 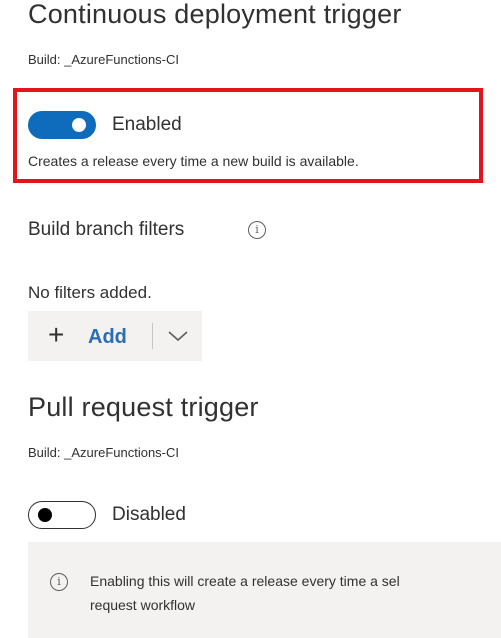 I want to click on add-label: Add, so click(x=107, y=337).